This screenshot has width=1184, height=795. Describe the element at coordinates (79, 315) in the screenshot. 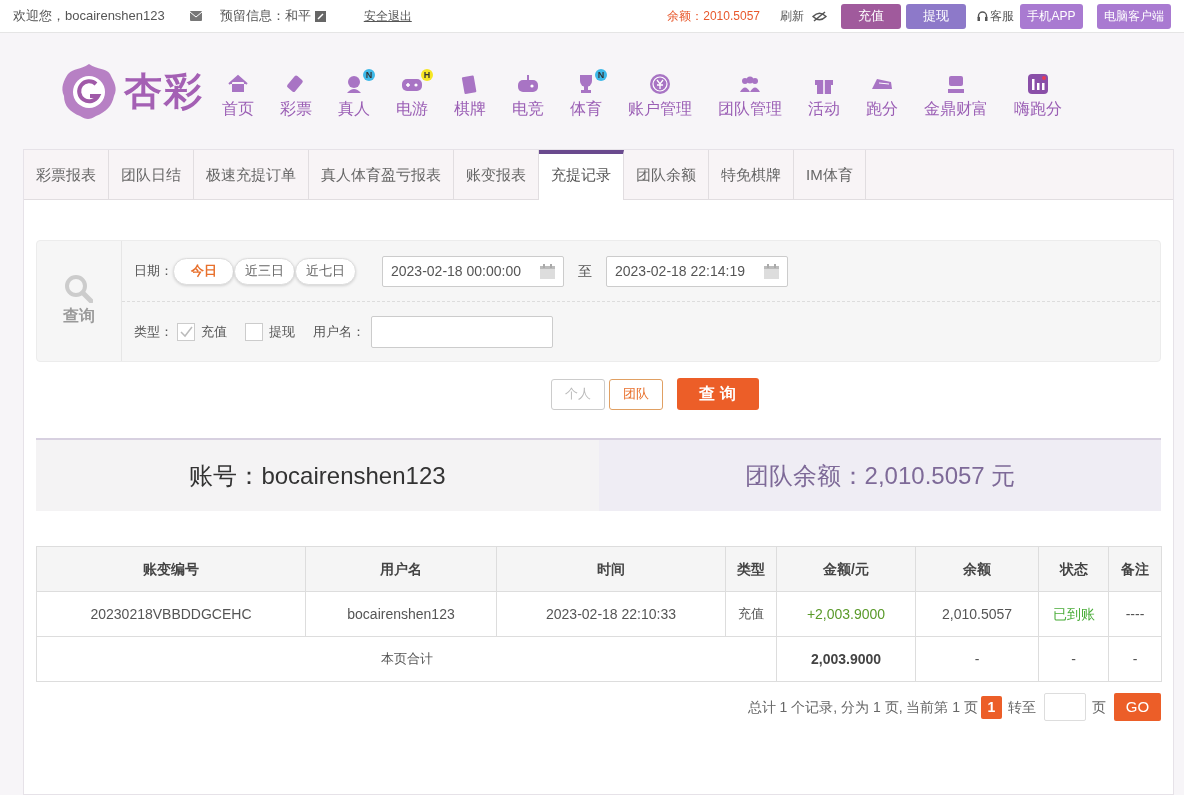

I see `search-label: 查询` at that location.